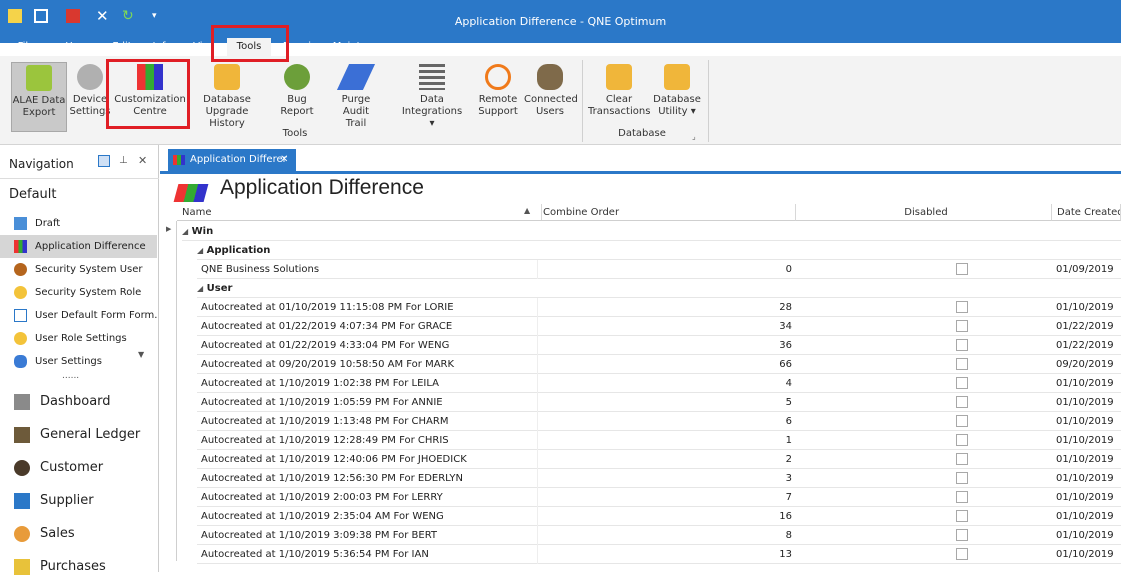  Describe the element at coordinates (78, 566) in the screenshot. I see `module-purchases: Purchases` at that location.